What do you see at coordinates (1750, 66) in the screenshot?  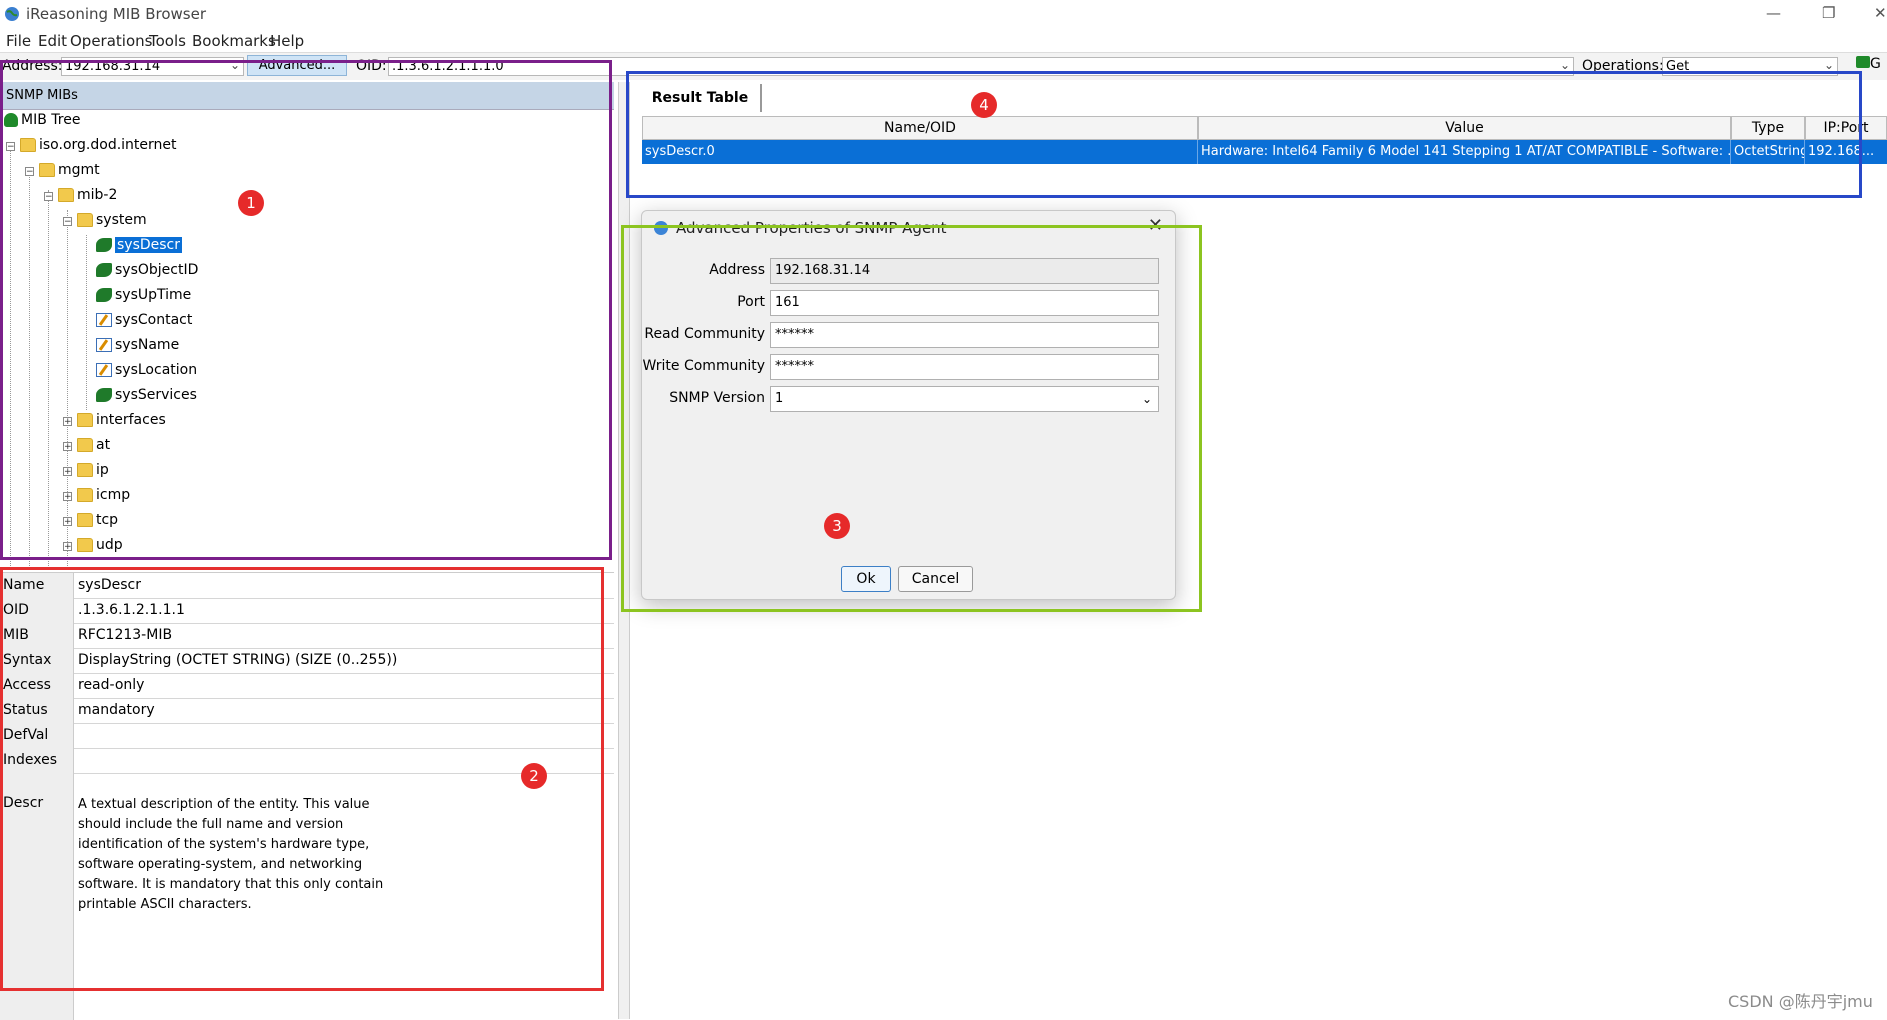 I see `operations-combo: Get ⌄` at bounding box center [1750, 66].